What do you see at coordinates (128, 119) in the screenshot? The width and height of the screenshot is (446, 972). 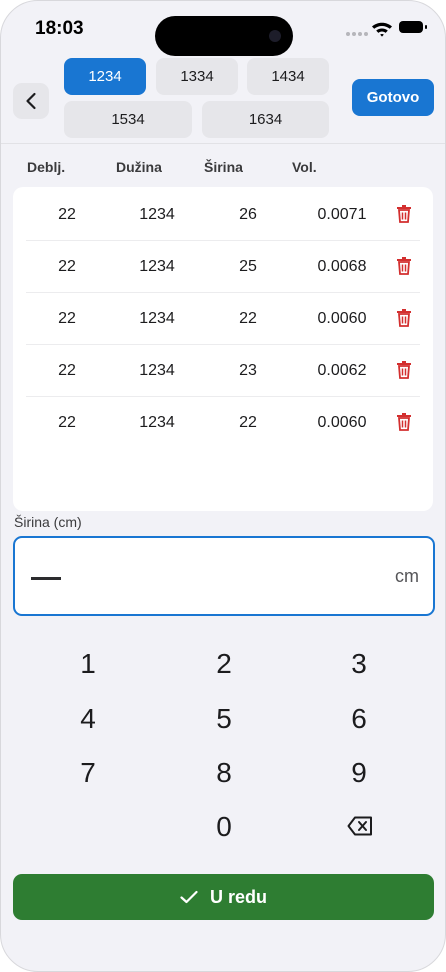 I see `chip-1534: 1534` at bounding box center [128, 119].